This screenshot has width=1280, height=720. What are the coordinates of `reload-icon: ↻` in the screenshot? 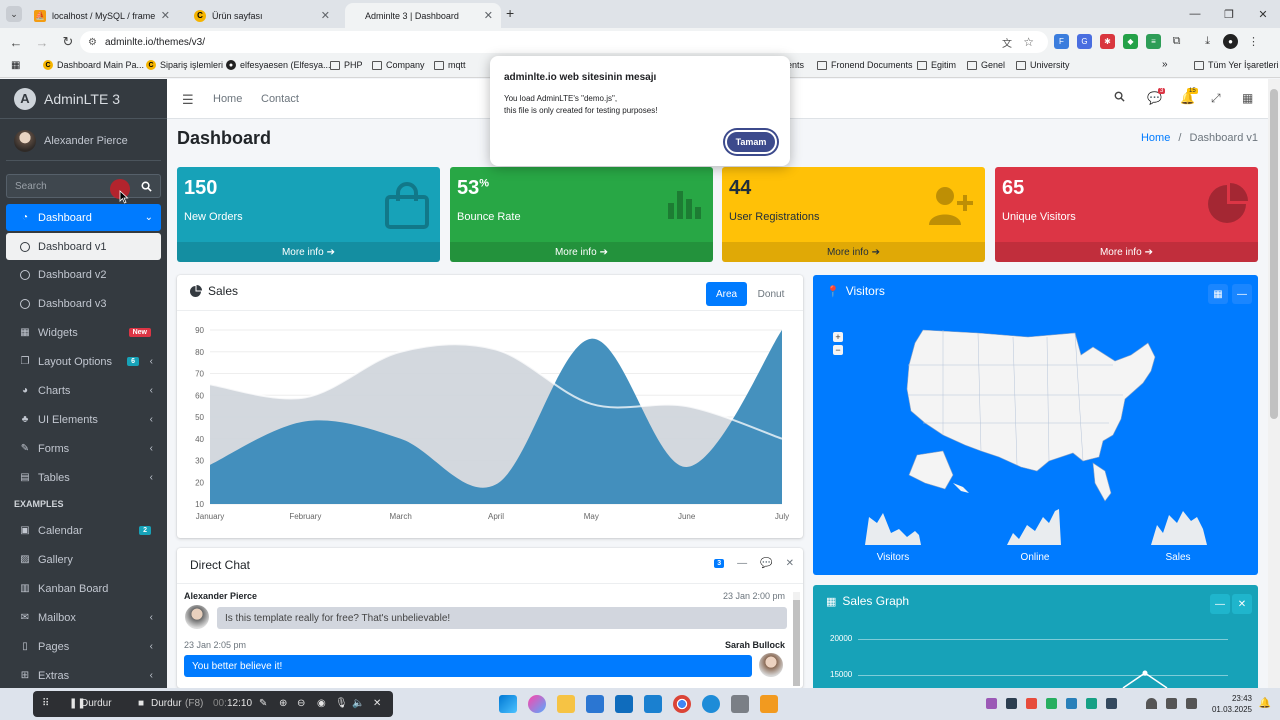 It's located at (68, 42).